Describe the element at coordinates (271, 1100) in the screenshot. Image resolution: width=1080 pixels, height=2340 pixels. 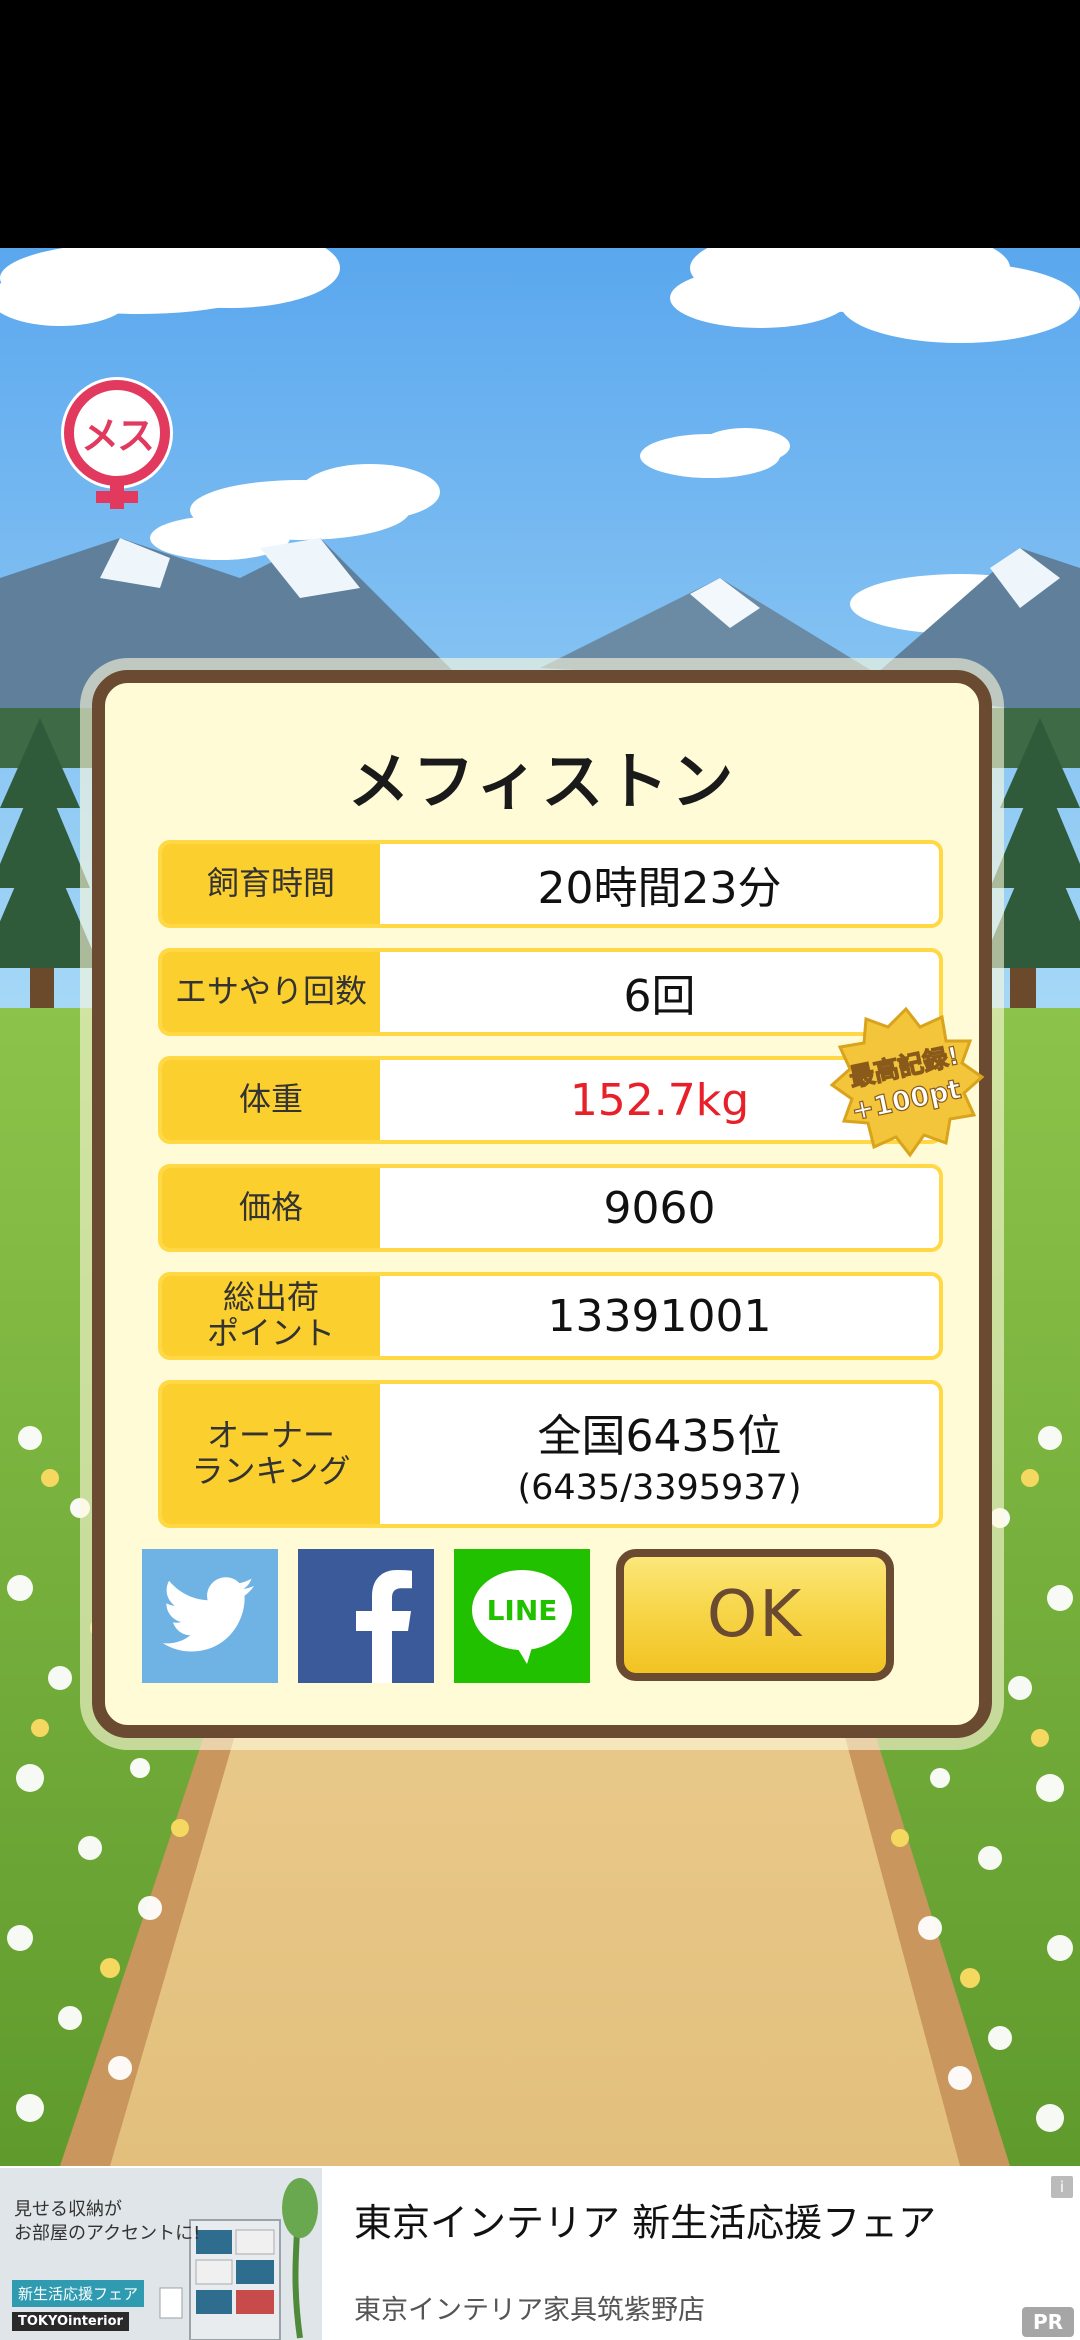
I see `stat-label: 体重` at that location.